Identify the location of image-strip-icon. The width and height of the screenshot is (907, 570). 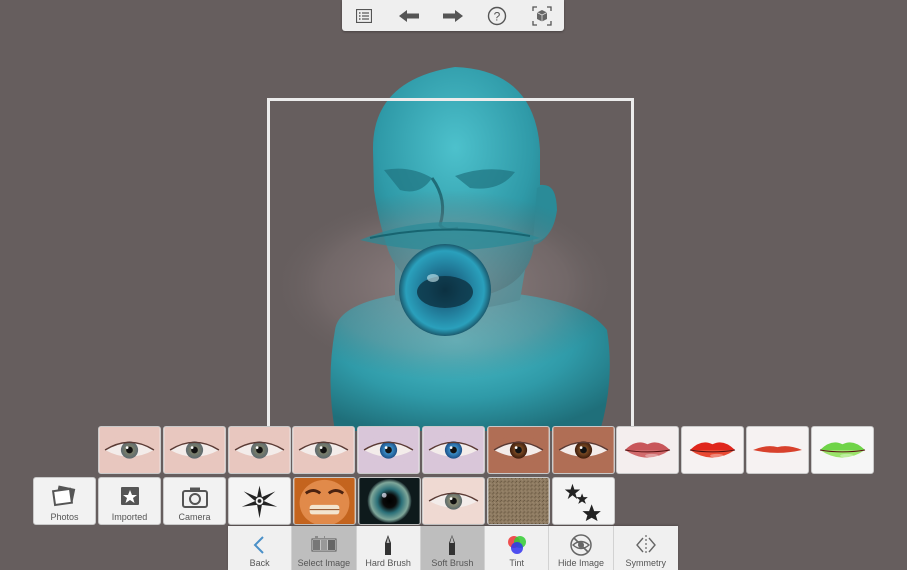
(324, 545).